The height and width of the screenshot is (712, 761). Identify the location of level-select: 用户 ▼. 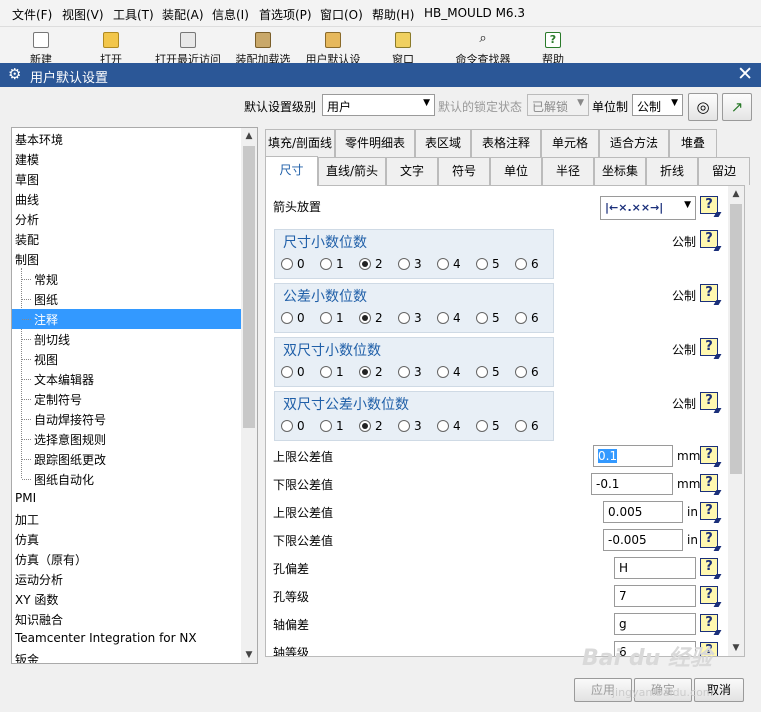
(378, 105).